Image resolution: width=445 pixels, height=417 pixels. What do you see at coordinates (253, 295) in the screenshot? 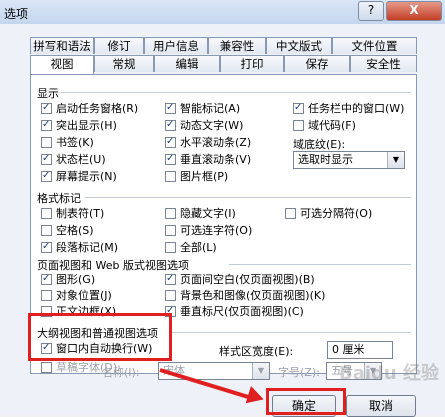
I see `checkbox-label: 背景色和图像(仅页面视图)(K)` at bounding box center [253, 295].